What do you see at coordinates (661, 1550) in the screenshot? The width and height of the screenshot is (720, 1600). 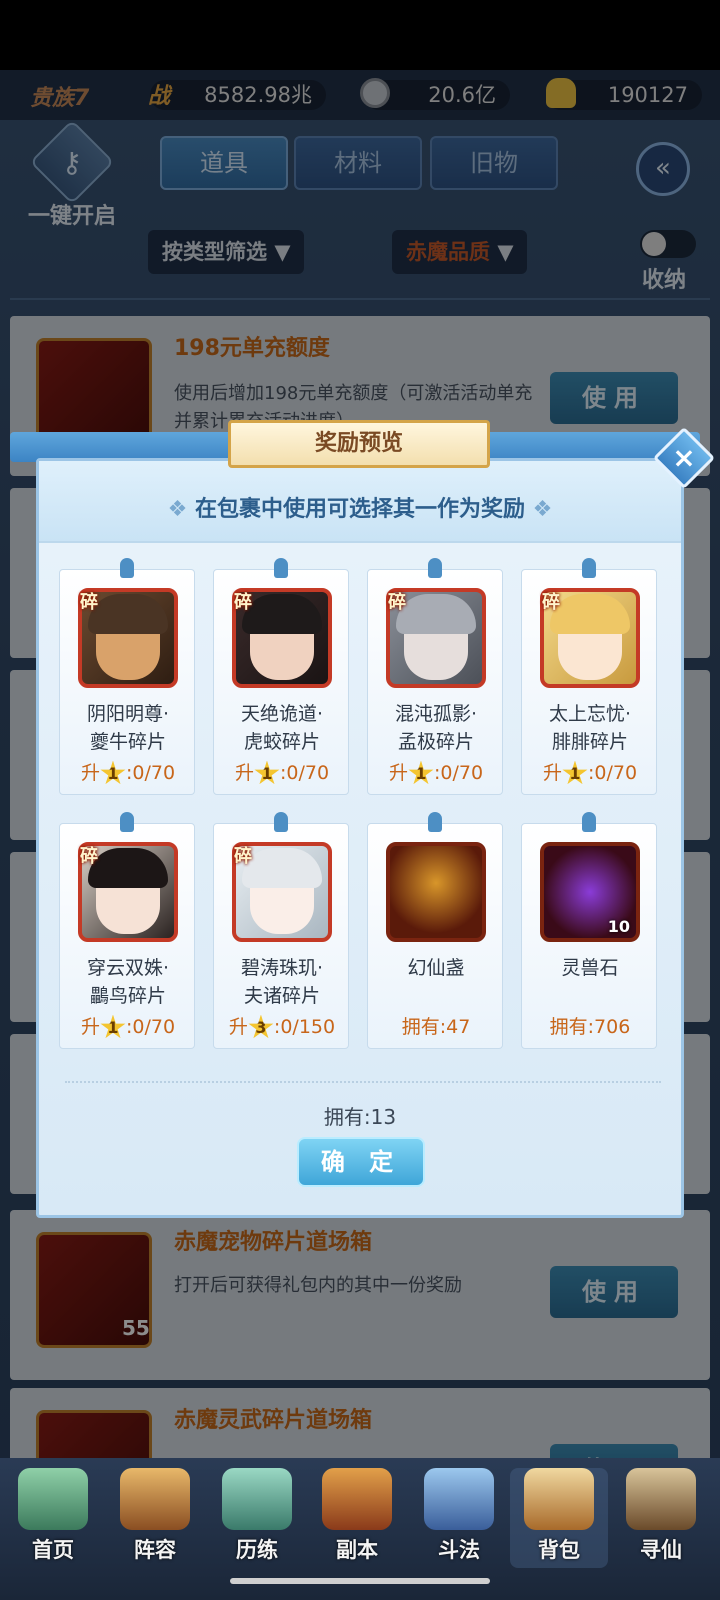 I see `nav-label: 寻仙` at bounding box center [661, 1550].